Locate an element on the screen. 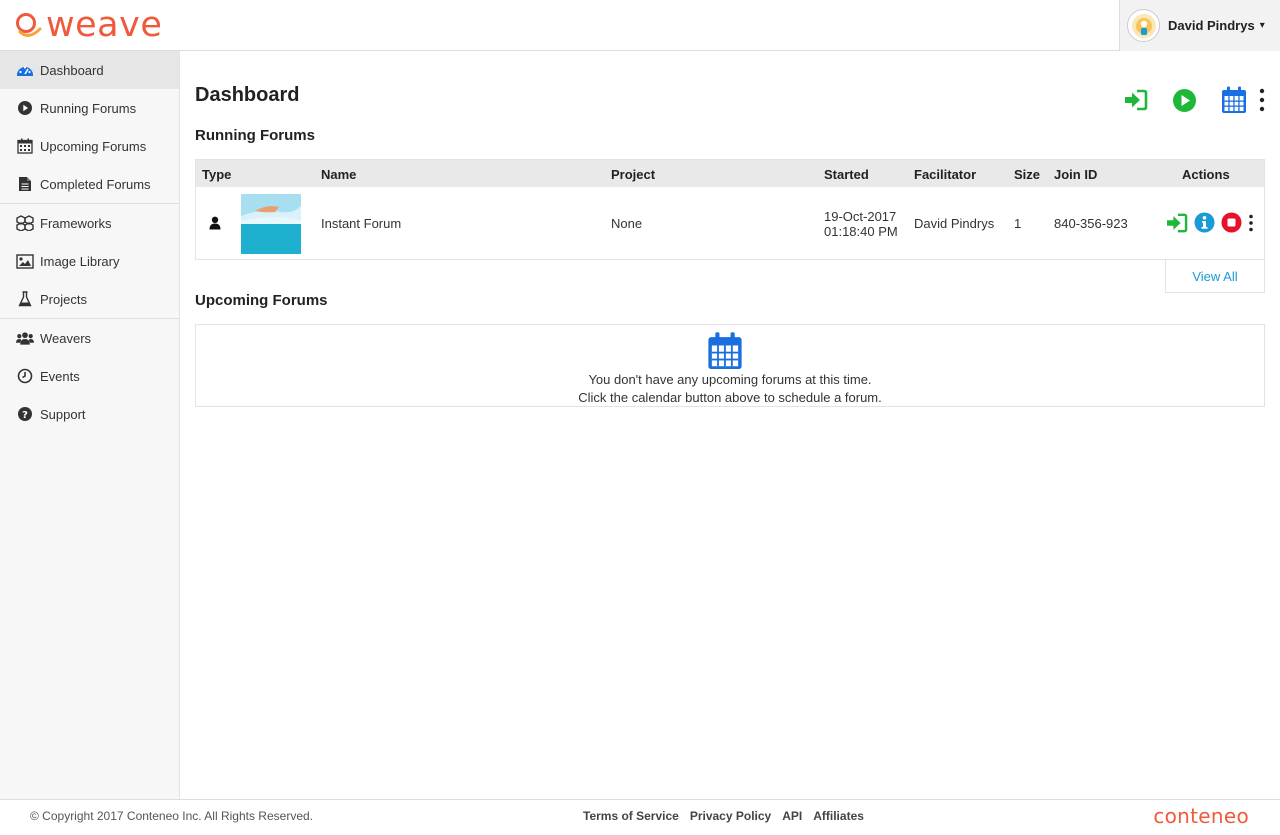 This screenshot has height=835, width=1280. sidebar-item-image-library: Image Library is located at coordinates (89, 261).